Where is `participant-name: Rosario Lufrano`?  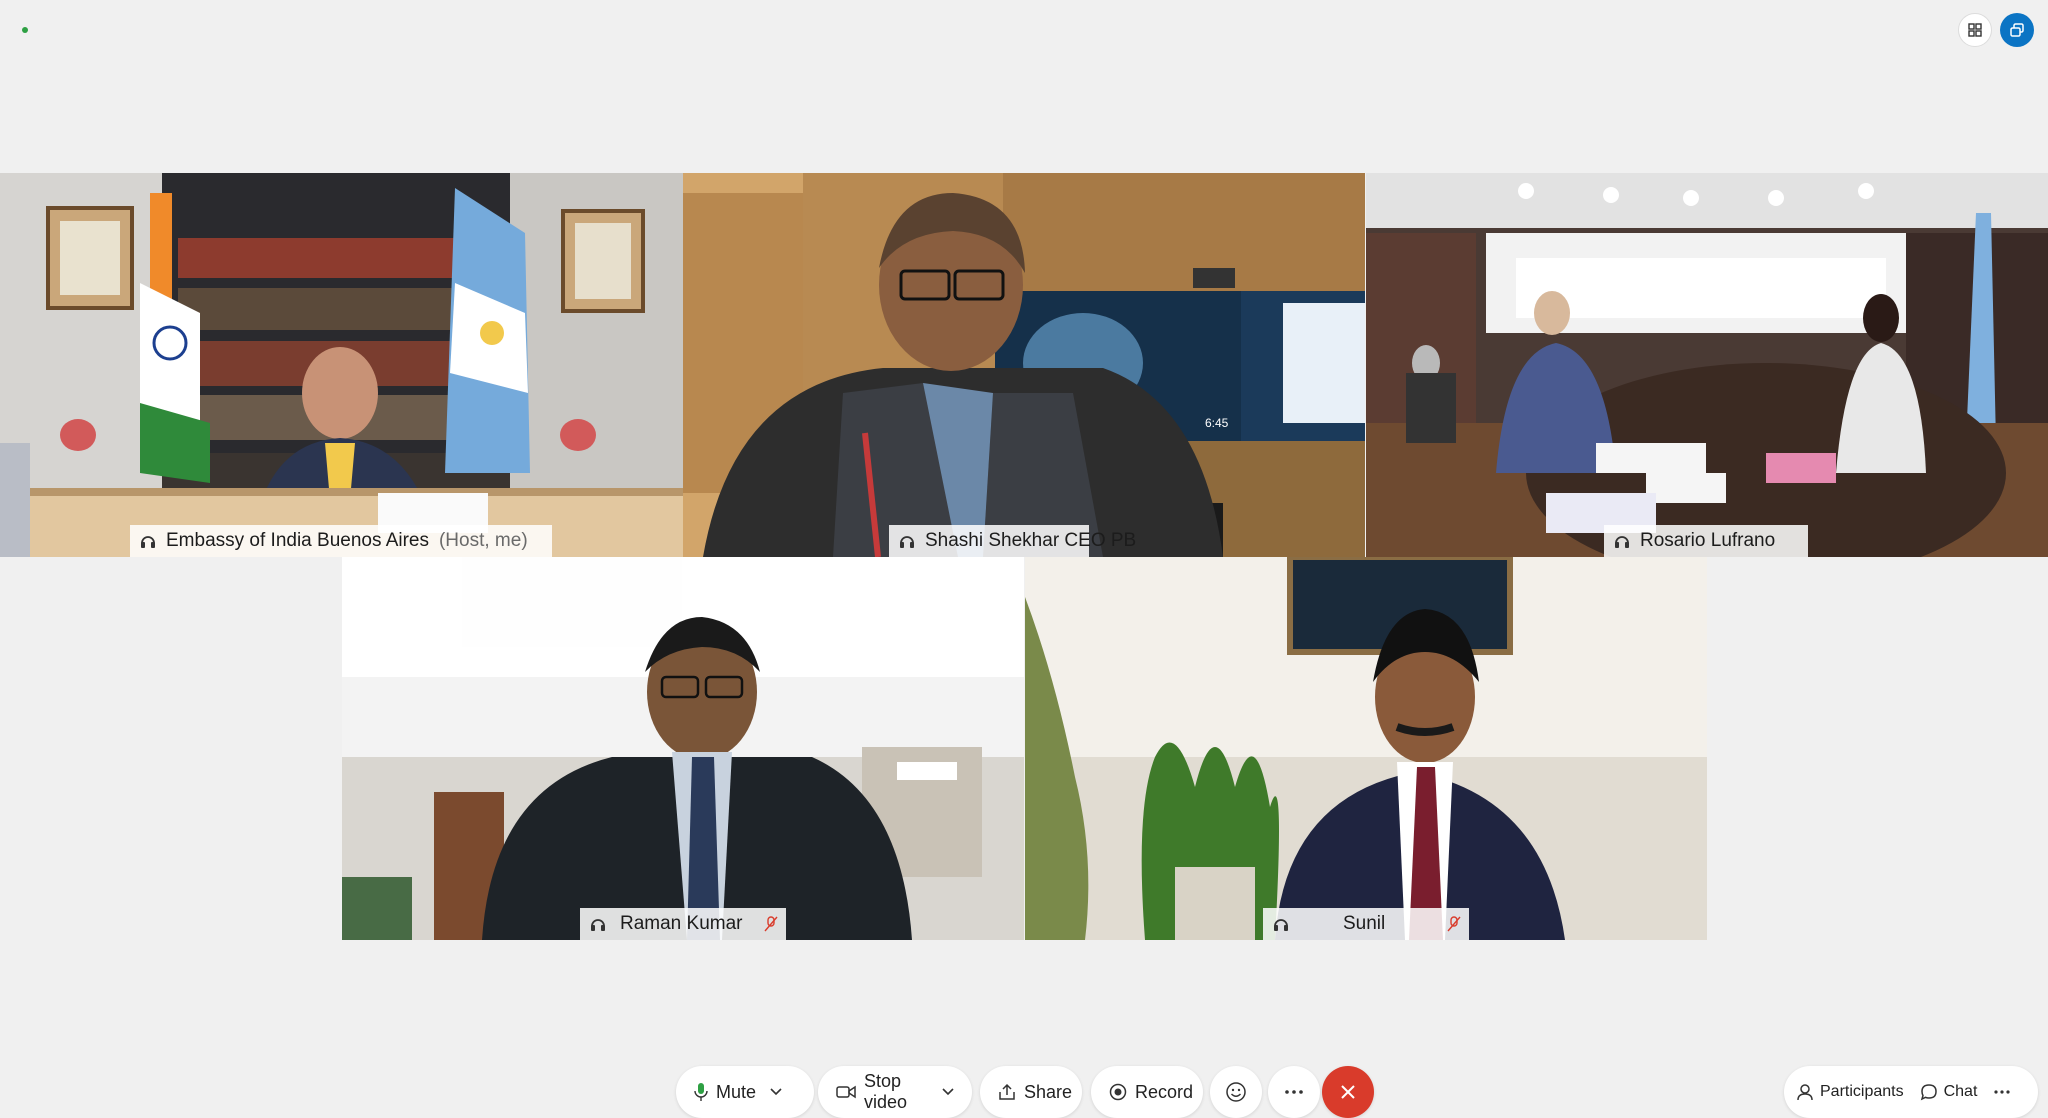 participant-name: Rosario Lufrano is located at coordinates (1708, 540).